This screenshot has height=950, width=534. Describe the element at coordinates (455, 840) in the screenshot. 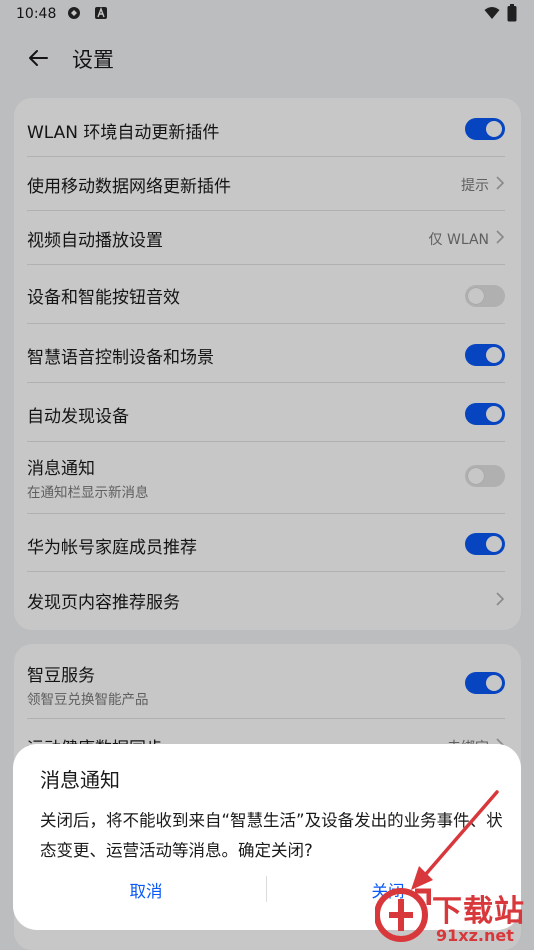

I see `annotation-arrow-icon` at that location.